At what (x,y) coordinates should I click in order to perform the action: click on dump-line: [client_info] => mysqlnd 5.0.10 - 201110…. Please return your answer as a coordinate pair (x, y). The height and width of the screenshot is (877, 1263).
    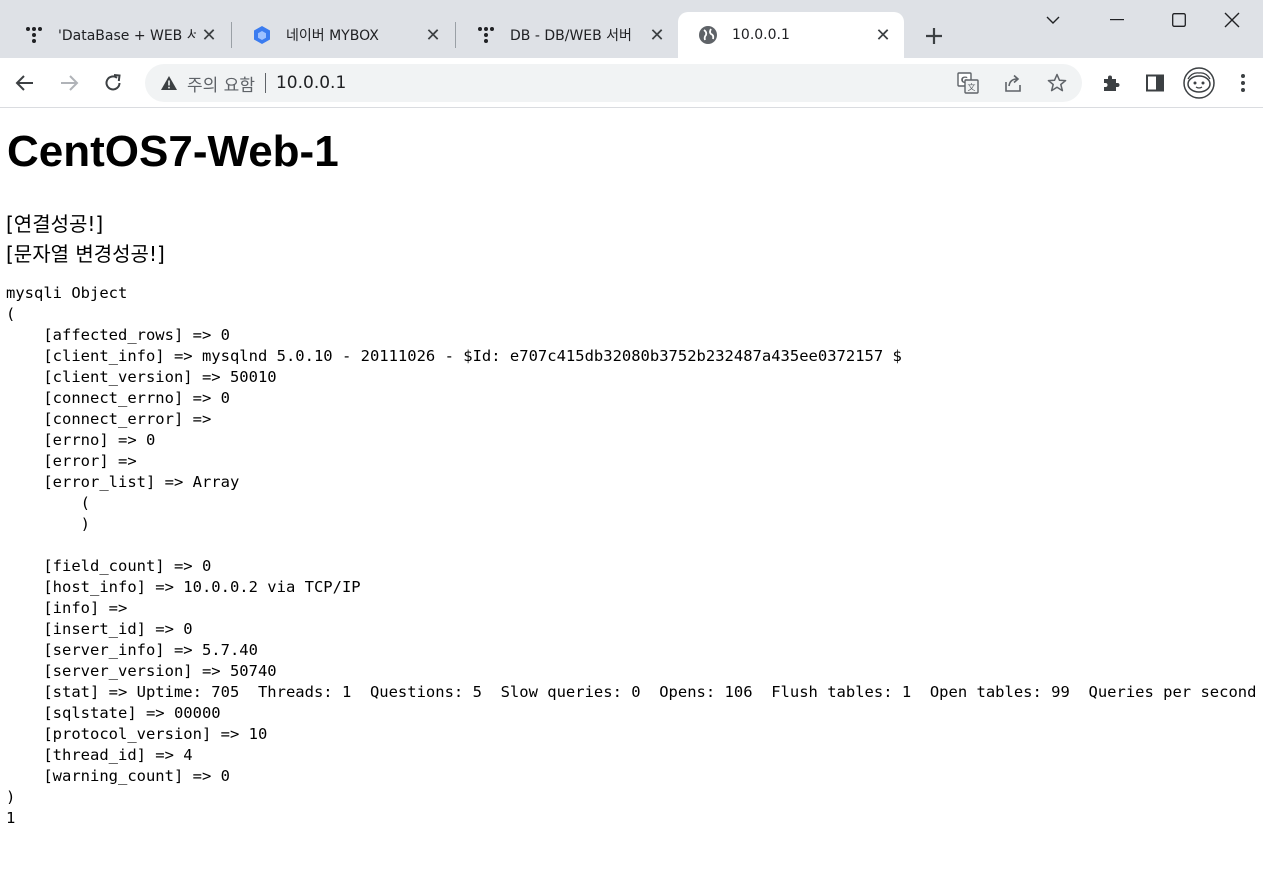
    Looking at the image, I should click on (454, 356).